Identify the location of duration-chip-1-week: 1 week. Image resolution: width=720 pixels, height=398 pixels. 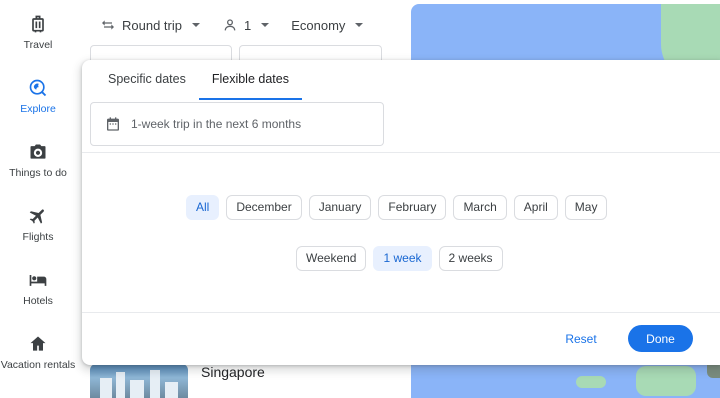
(402, 258).